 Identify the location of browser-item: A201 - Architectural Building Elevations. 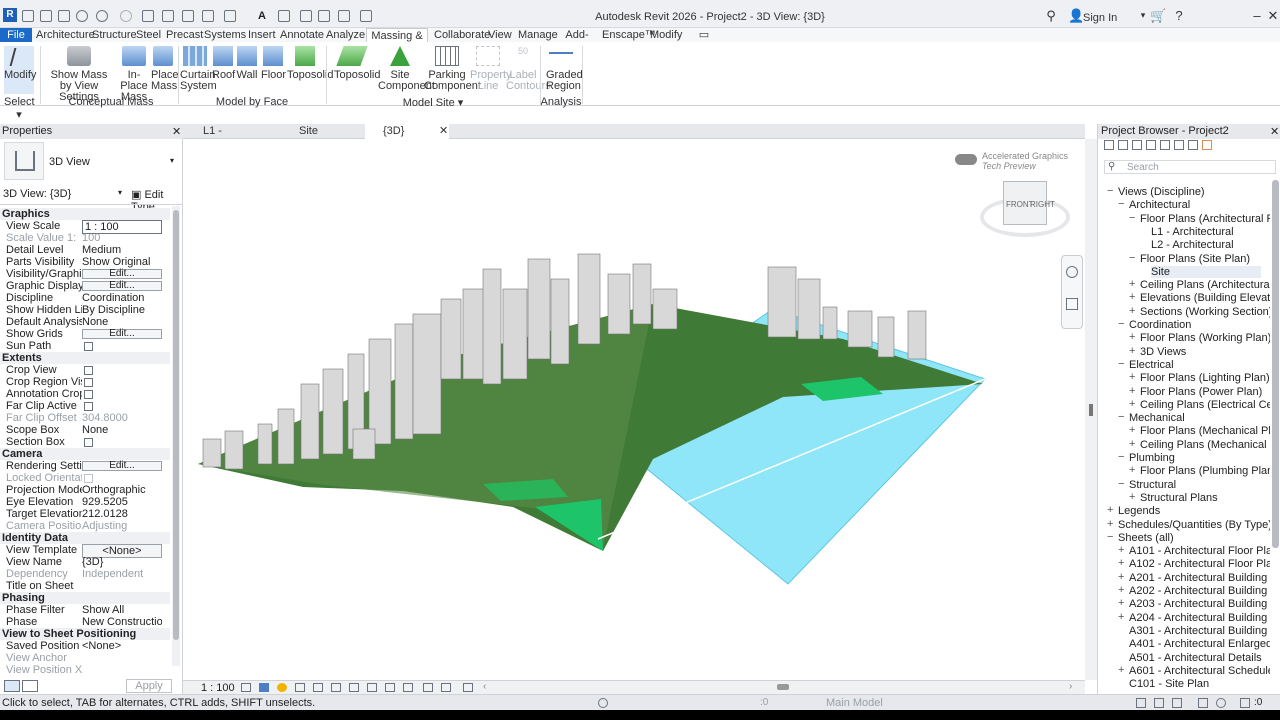
(1199, 578).